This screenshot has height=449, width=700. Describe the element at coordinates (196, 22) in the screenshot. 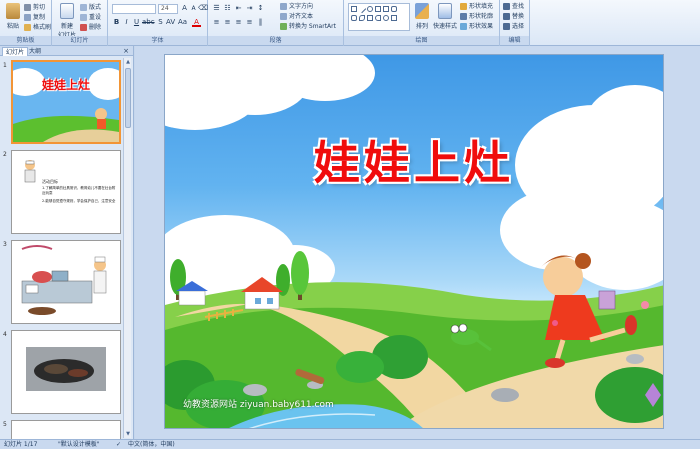

I see `font-color-button: A` at that location.